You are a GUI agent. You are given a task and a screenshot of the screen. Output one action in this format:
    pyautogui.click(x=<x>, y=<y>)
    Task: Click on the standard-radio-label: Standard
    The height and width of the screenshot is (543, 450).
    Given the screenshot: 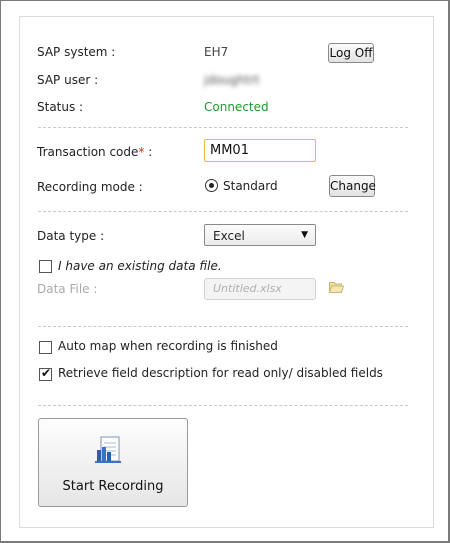 What is the action you would take?
    pyautogui.click(x=250, y=186)
    